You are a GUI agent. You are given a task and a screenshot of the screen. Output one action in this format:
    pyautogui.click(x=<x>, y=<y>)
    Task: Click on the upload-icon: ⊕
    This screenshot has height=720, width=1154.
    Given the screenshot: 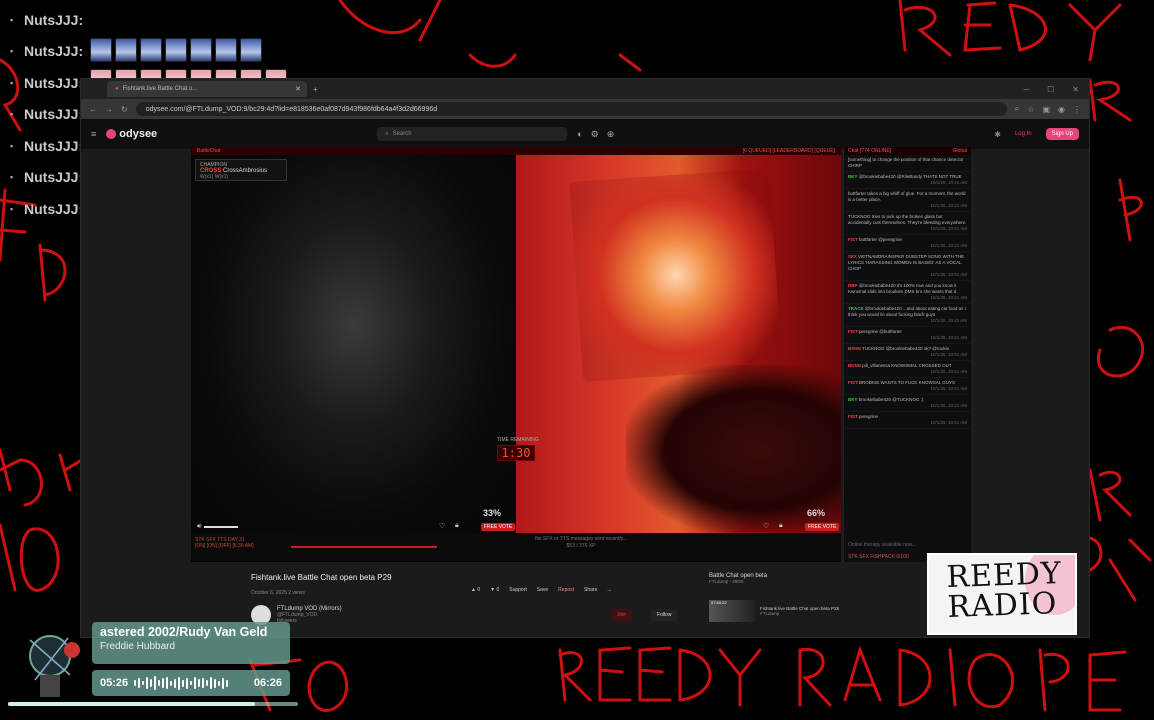 What is the action you would take?
    pyautogui.click(x=611, y=134)
    